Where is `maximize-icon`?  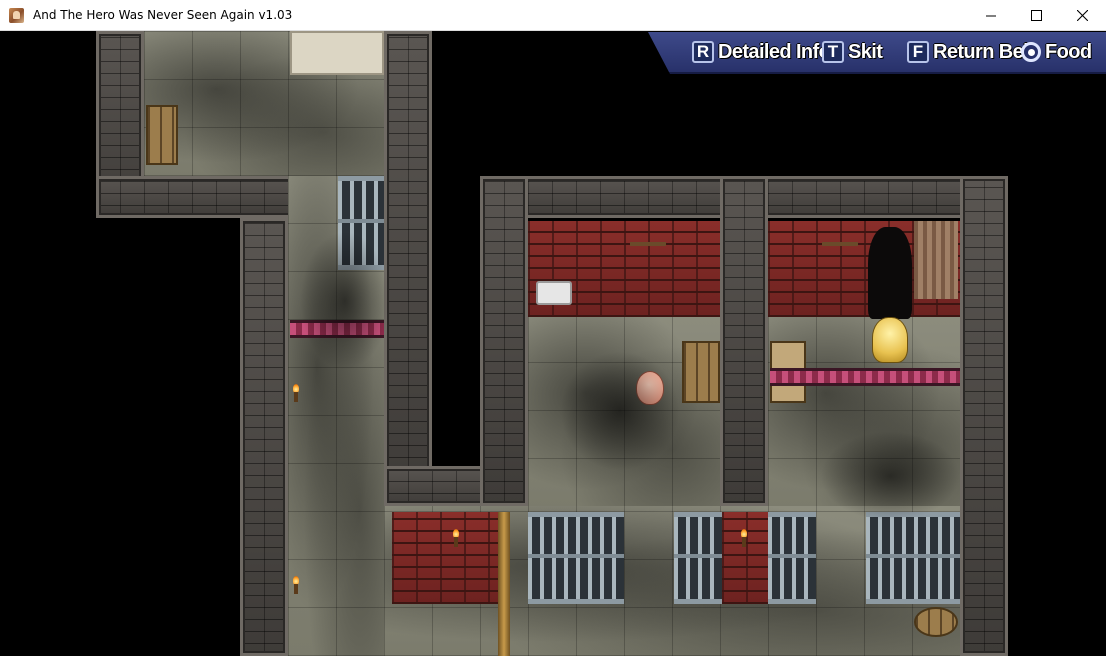
maximize-icon is located at coordinates (1036, 15).